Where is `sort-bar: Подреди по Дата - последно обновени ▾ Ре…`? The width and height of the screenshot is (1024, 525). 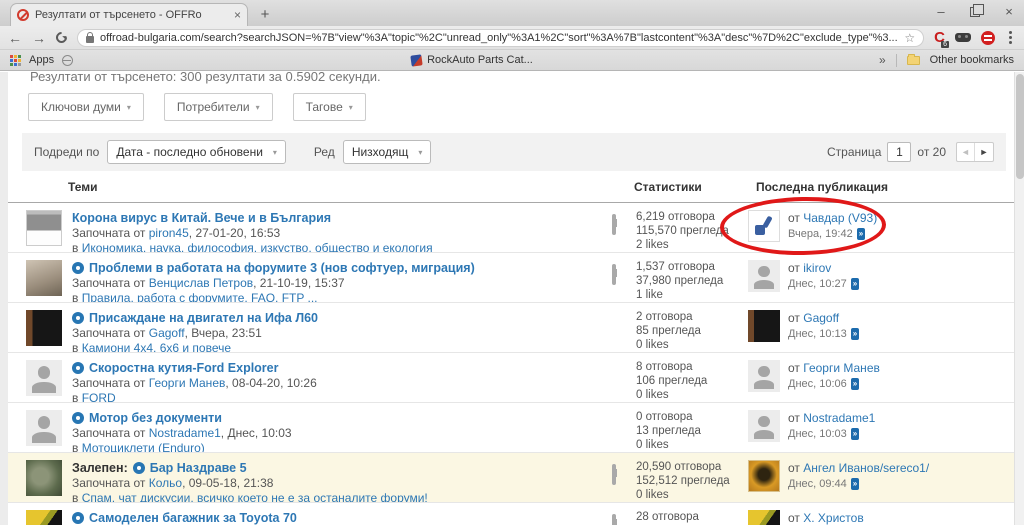 sort-bar: Подреди по Дата - последно обновени ▾ Ре… is located at coordinates (514, 152).